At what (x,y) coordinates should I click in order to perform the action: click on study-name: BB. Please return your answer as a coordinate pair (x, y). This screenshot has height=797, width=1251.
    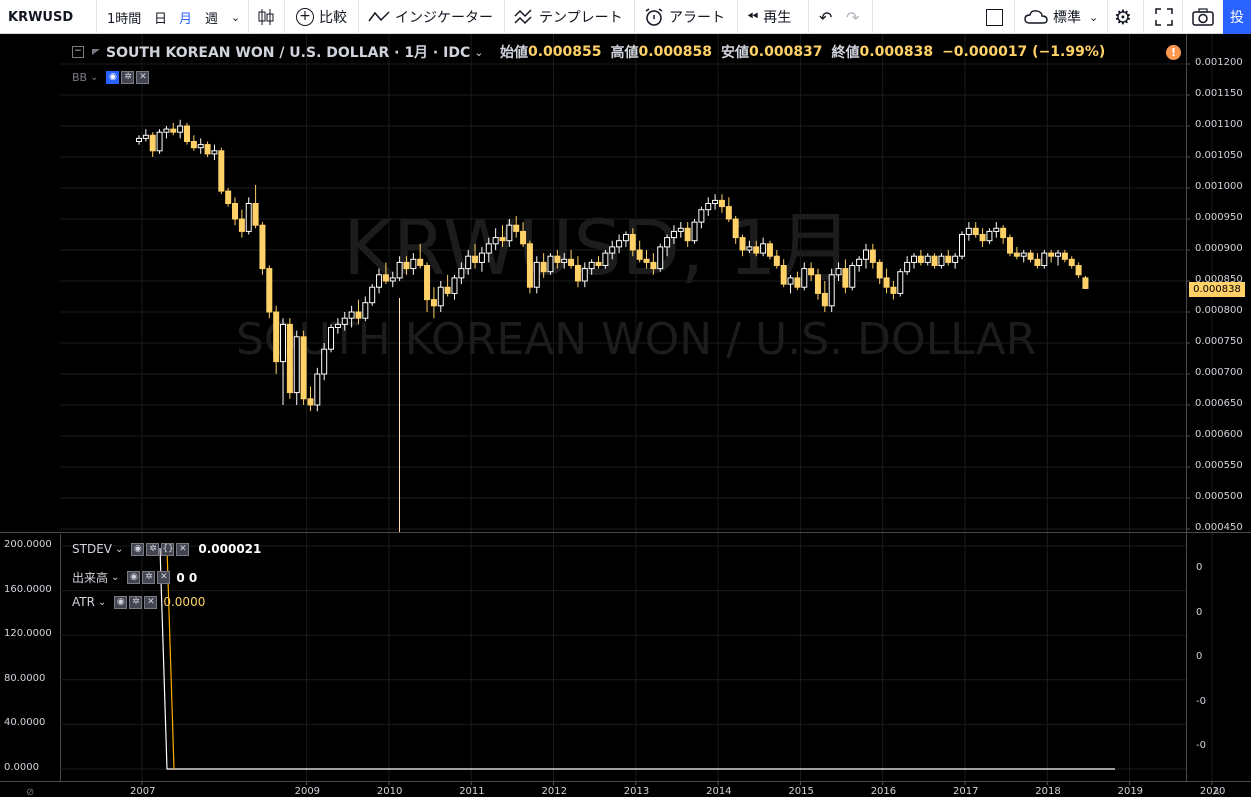
    Looking at the image, I should click on (79, 77).